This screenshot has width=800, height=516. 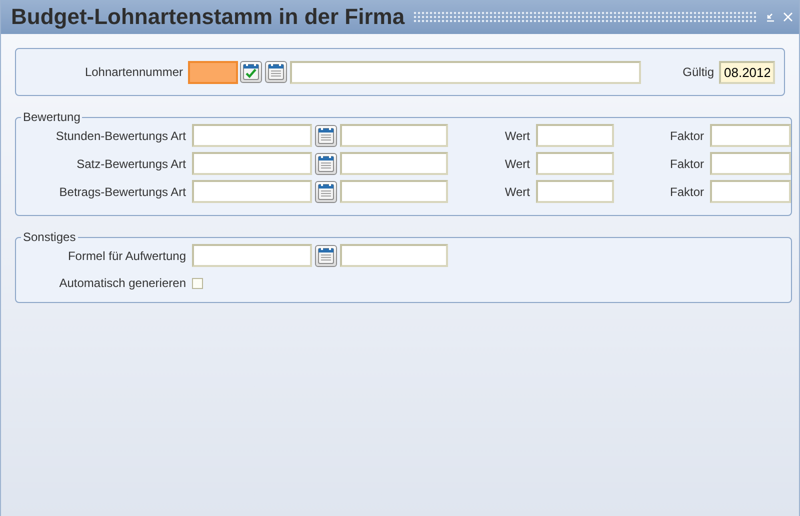 I want to click on formula-name-field, so click(x=394, y=255).